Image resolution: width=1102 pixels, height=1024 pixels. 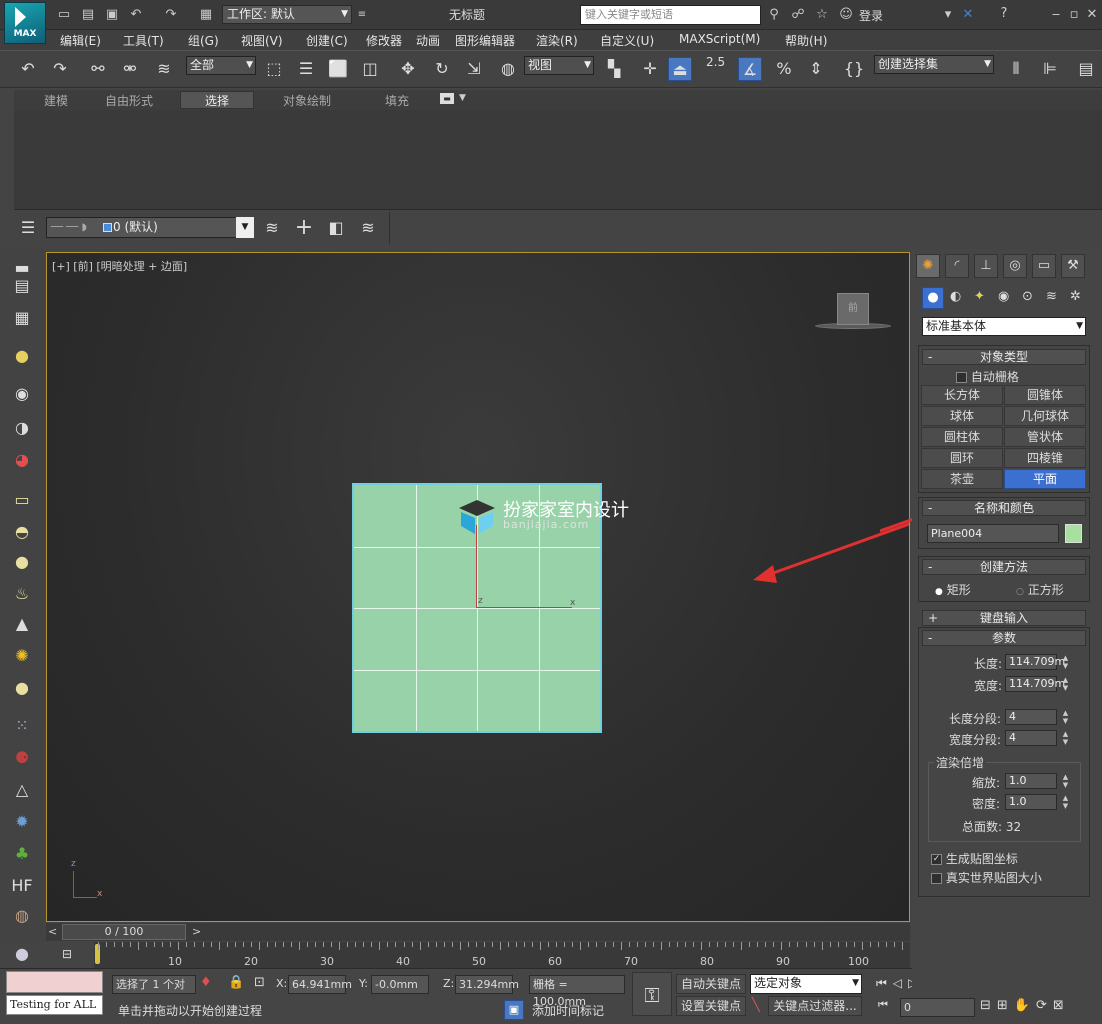 What do you see at coordinates (338, 69) in the screenshot?
I see `rect-selection-icon: ⬜` at bounding box center [338, 69].